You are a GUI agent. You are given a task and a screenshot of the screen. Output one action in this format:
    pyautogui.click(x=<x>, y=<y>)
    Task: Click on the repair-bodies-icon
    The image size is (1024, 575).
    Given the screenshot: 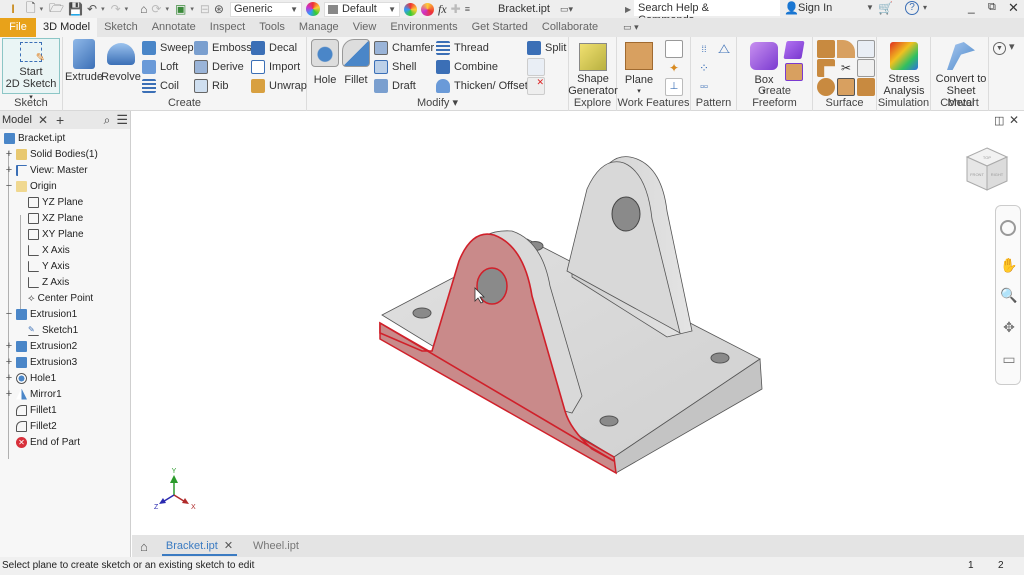 What is the action you would take?
    pyautogui.click(x=866, y=87)
    